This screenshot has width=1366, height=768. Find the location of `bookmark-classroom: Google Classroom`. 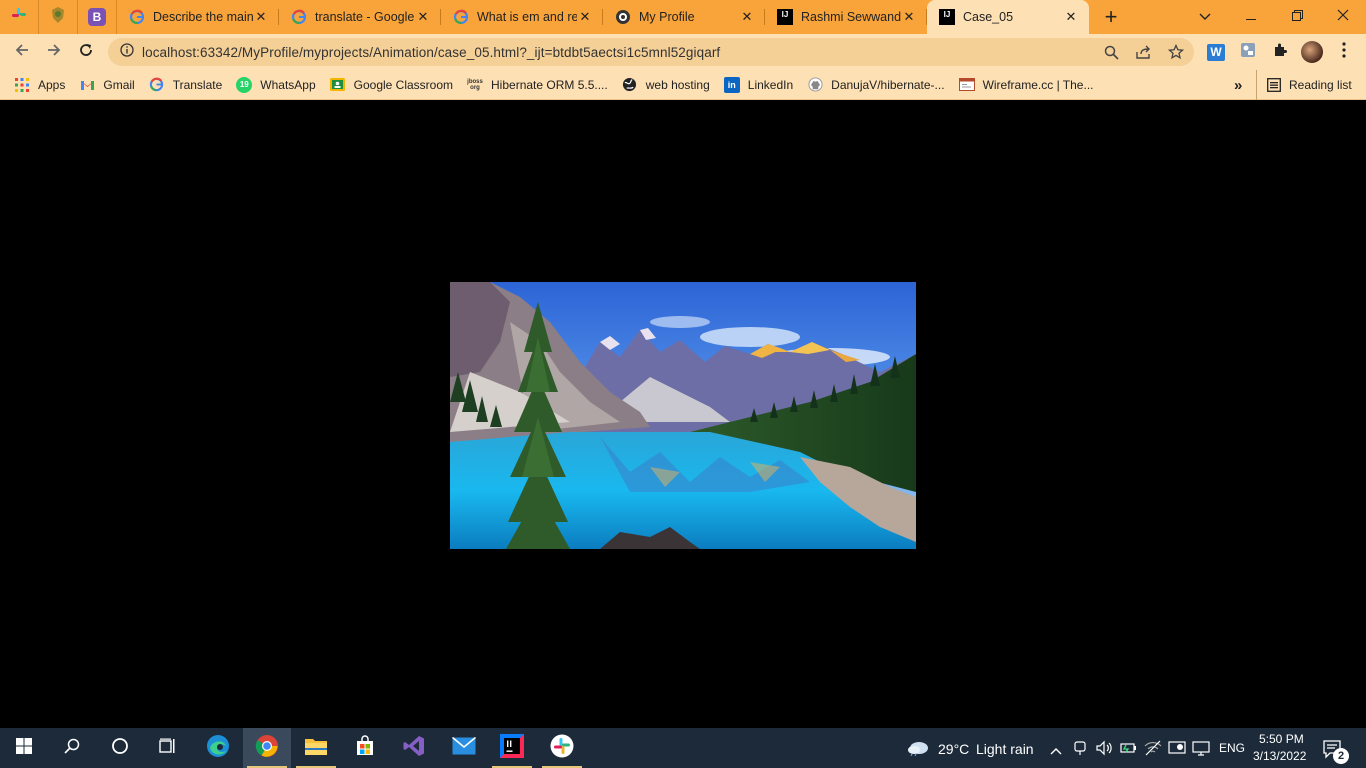

bookmark-classroom: Google Classroom is located at coordinates (394, 85).